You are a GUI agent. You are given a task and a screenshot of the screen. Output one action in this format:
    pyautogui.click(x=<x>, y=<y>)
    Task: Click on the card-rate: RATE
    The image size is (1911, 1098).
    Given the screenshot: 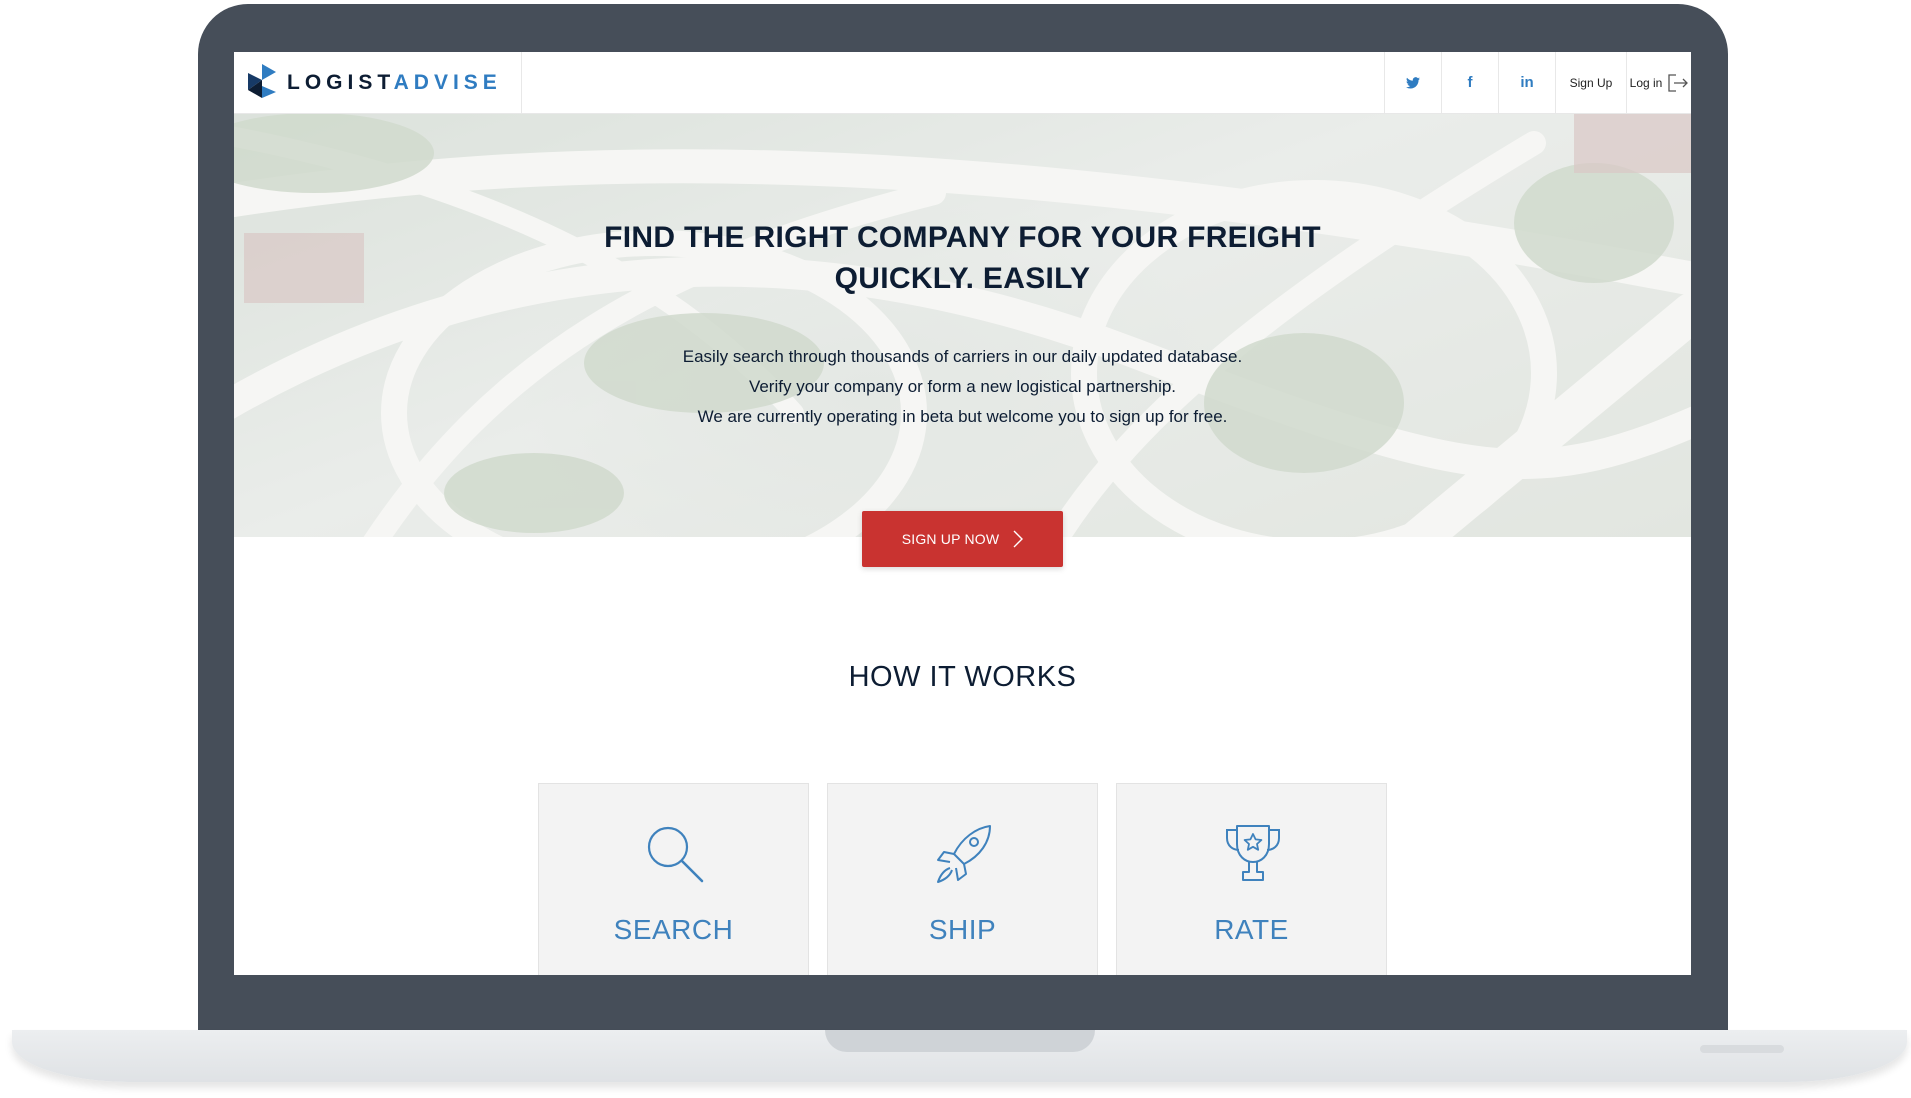 What is the action you would take?
    pyautogui.click(x=1251, y=879)
    